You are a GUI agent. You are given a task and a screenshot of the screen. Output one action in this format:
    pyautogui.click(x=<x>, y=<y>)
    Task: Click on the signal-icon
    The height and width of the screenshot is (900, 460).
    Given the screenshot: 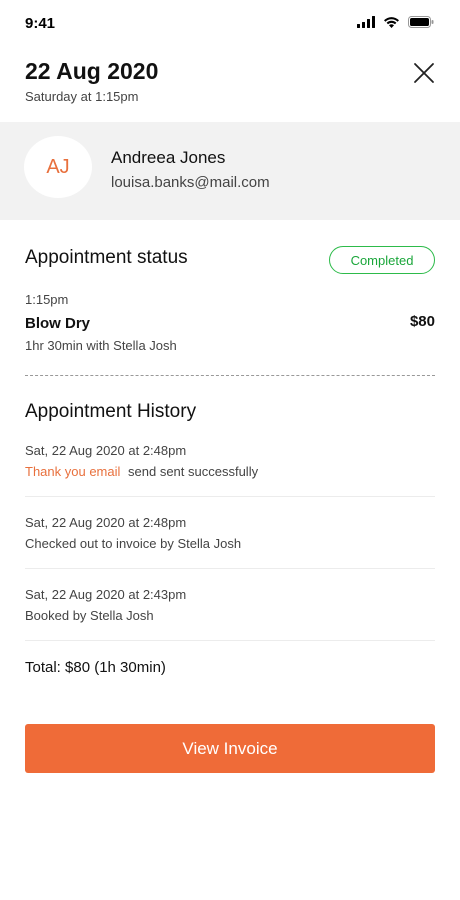 What is the action you would take?
    pyautogui.click(x=366, y=22)
    